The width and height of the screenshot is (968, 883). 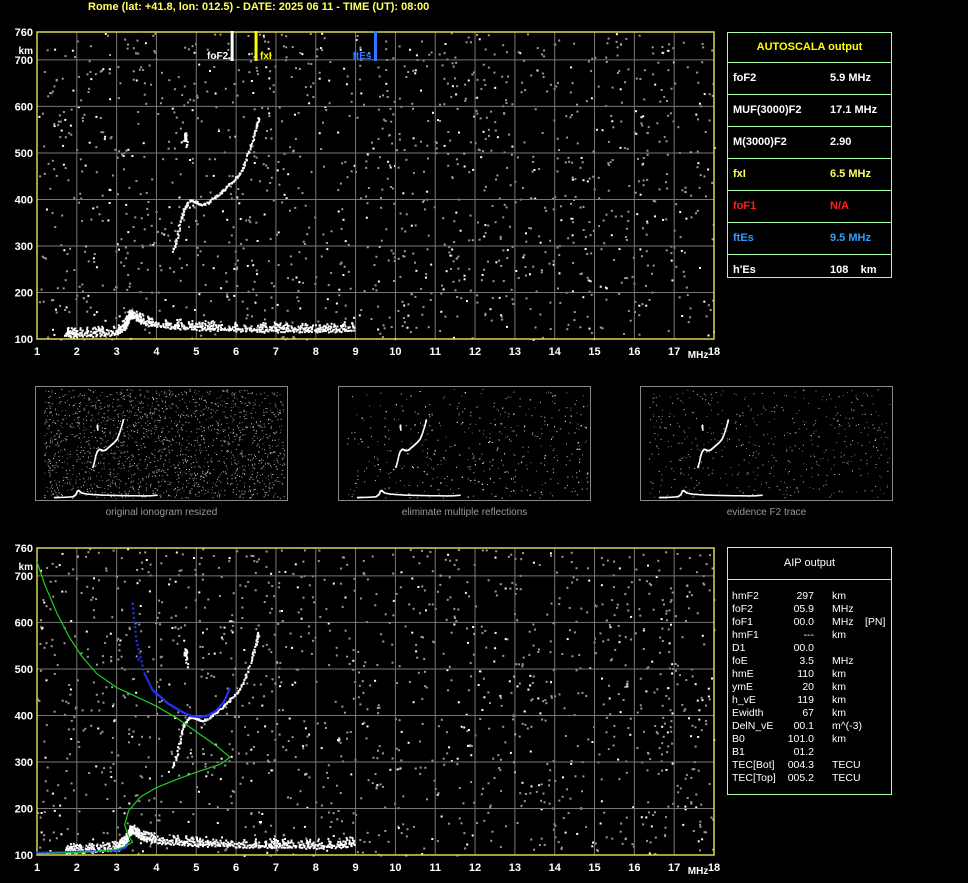 What do you see at coordinates (745, 635) in the screenshot?
I see `aip-key: hmF1` at bounding box center [745, 635].